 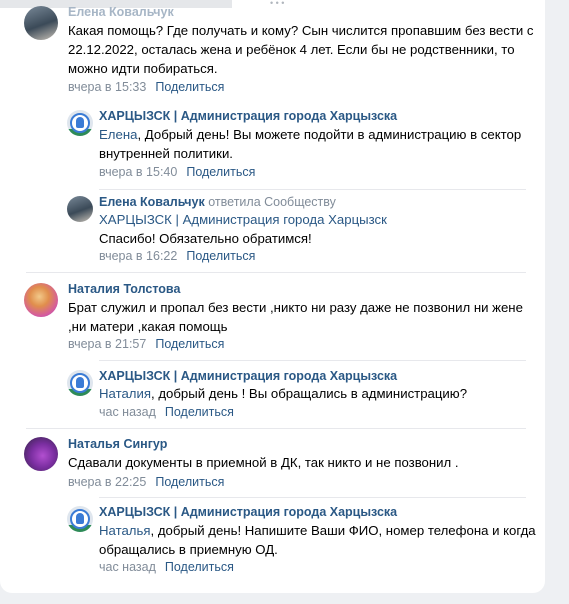 I want to click on reply-meta: вчера в 16:22 Поделиться, so click(x=177, y=256).